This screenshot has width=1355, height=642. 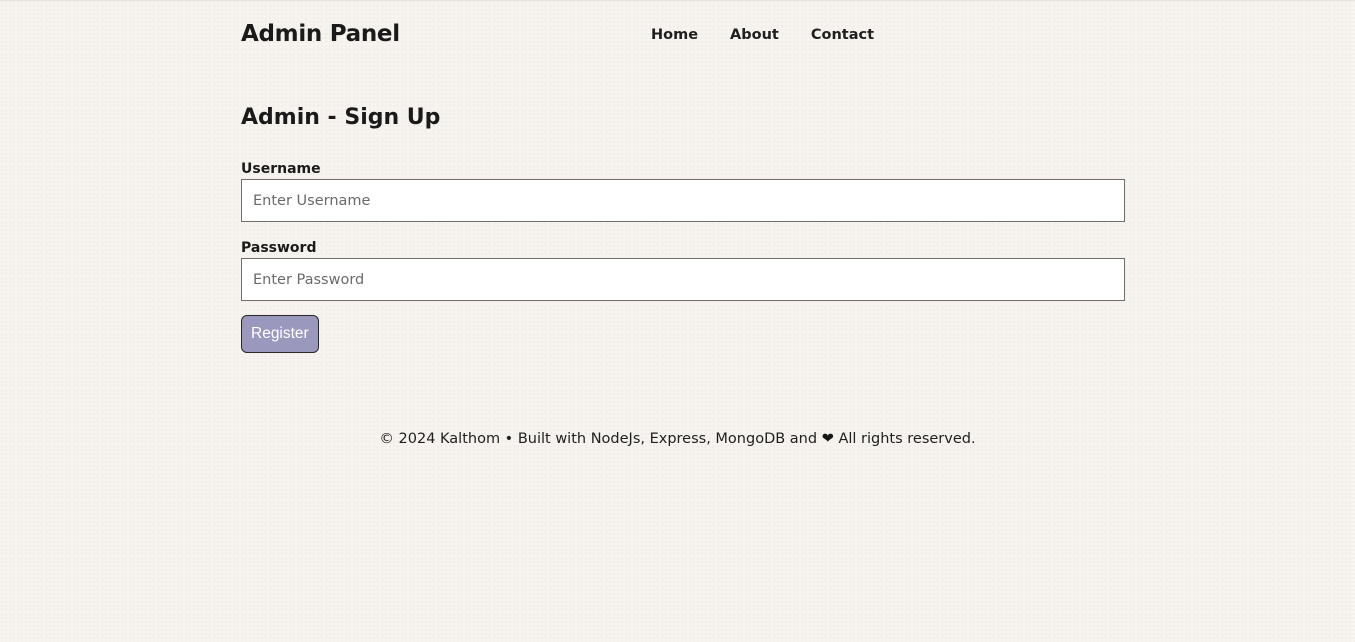 I want to click on register-button: Register, so click(x=280, y=334).